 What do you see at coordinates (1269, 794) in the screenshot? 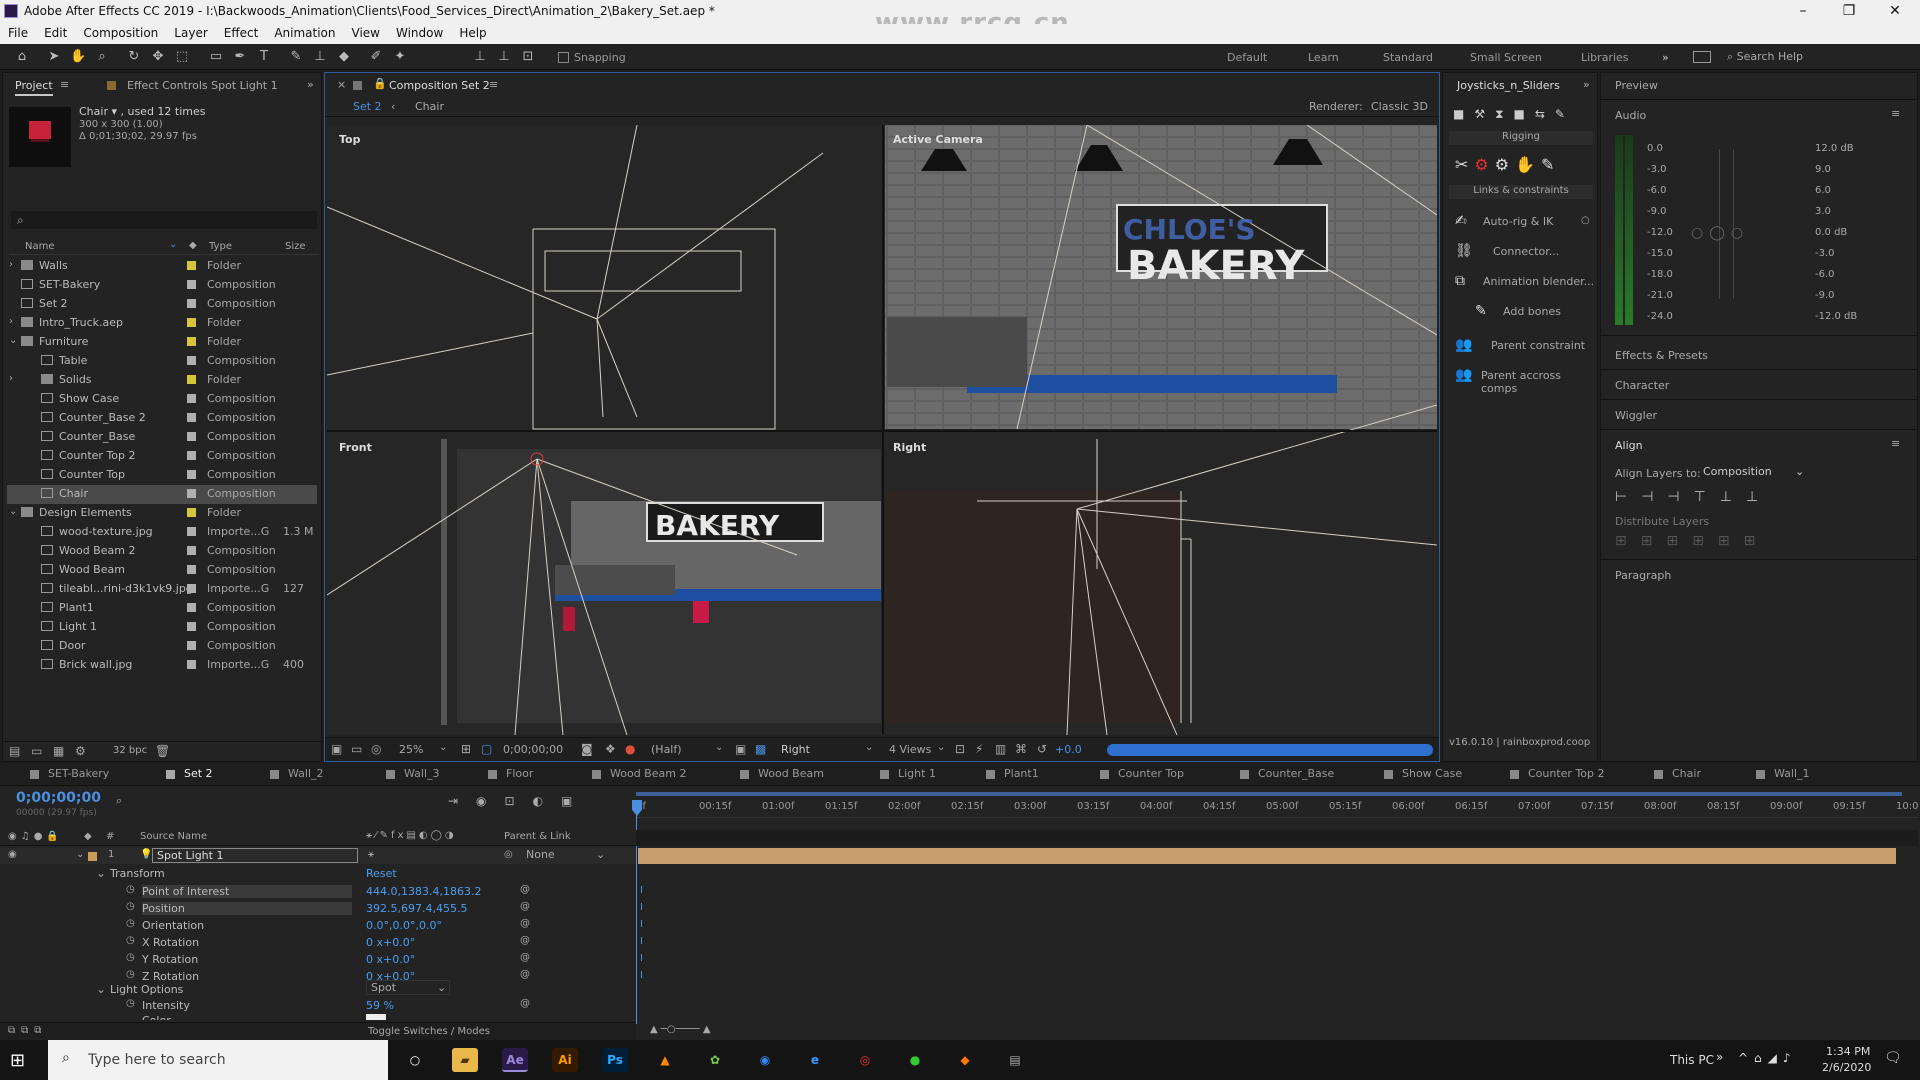
I see `work-area-bar` at bounding box center [1269, 794].